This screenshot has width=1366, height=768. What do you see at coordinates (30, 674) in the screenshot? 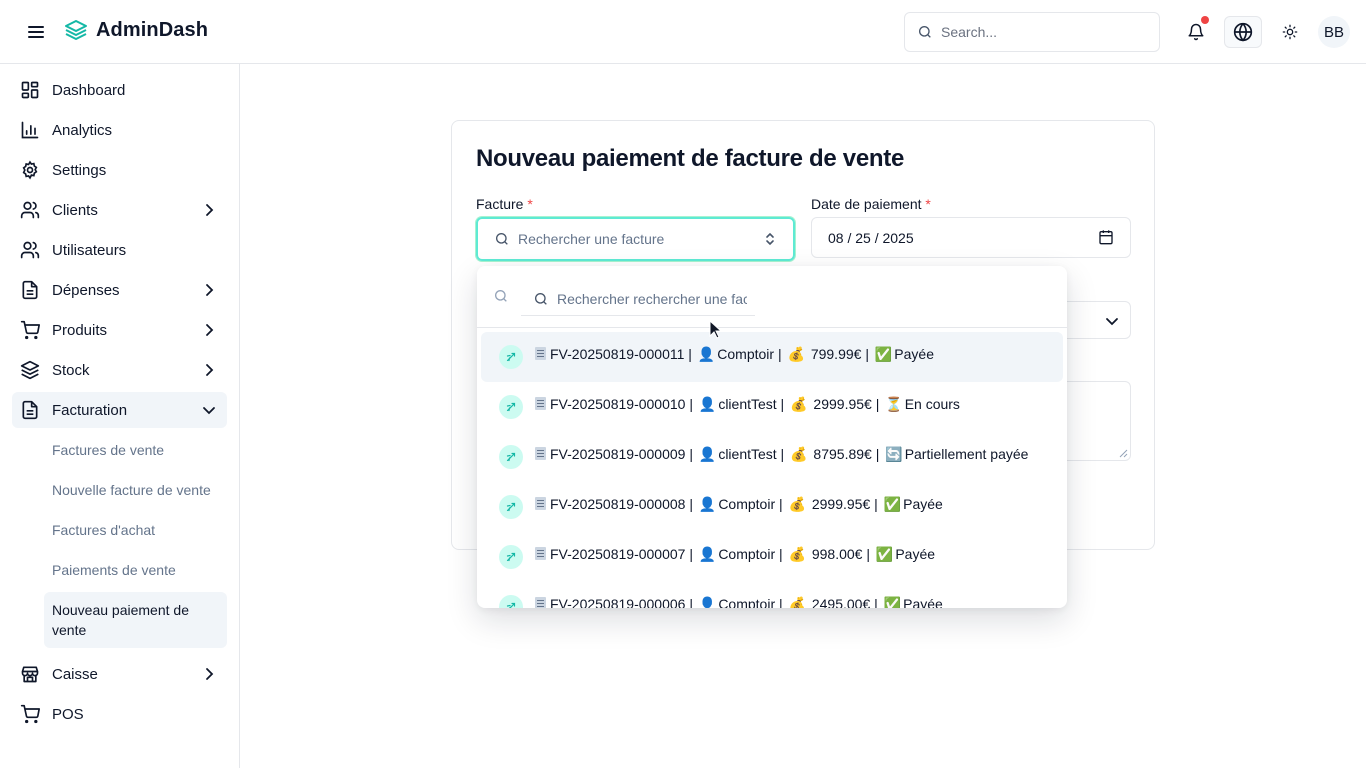
I see `store-icon` at bounding box center [30, 674].